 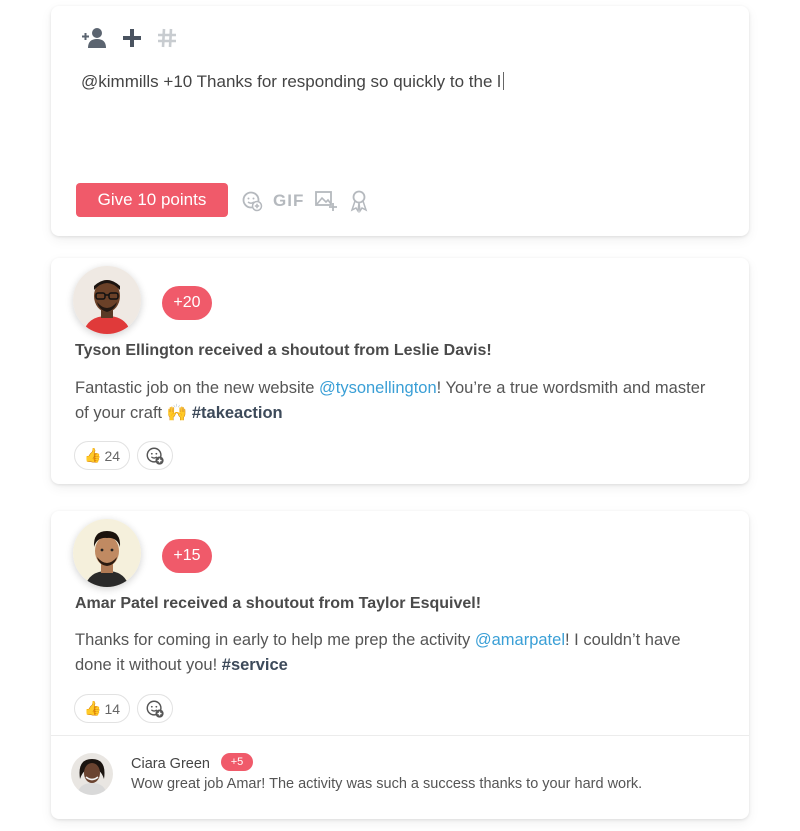 What do you see at coordinates (187, 556) in the screenshot?
I see `points-badge: +15` at bounding box center [187, 556].